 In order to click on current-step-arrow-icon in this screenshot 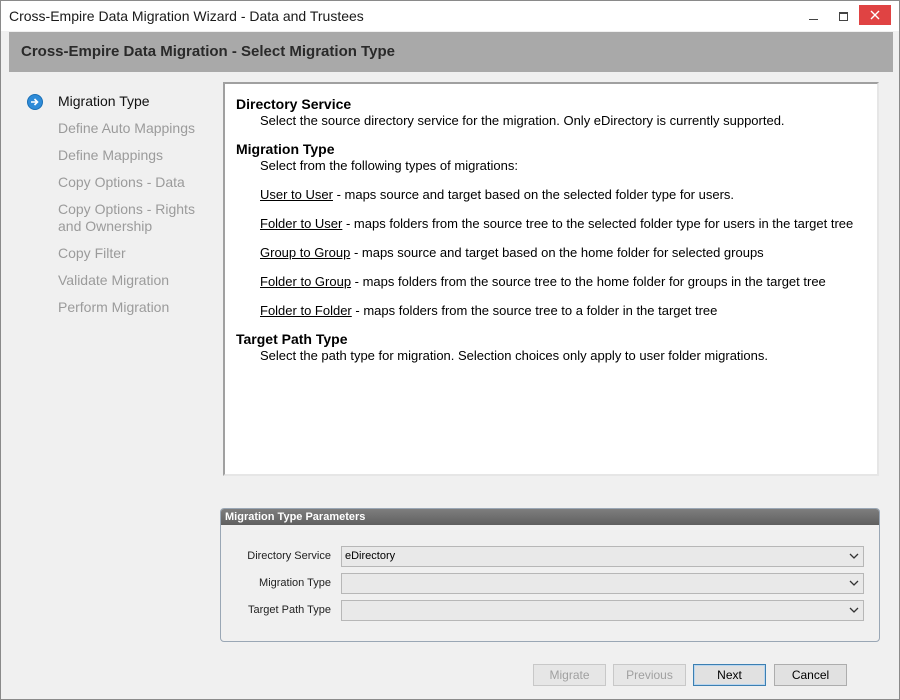, I will do `click(35, 102)`.